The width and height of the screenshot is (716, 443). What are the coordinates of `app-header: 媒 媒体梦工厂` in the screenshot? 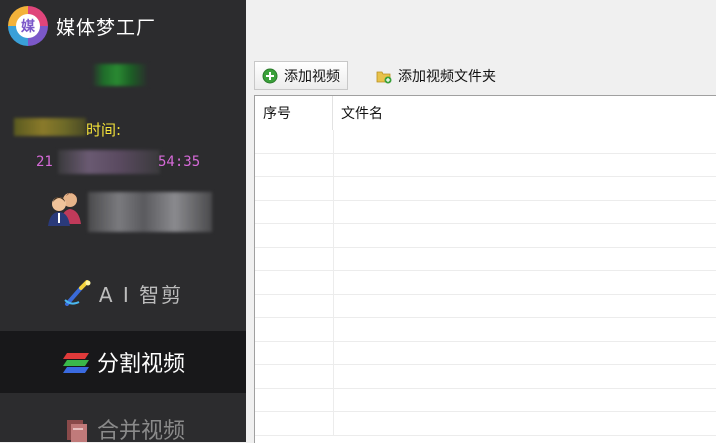 It's located at (82, 26).